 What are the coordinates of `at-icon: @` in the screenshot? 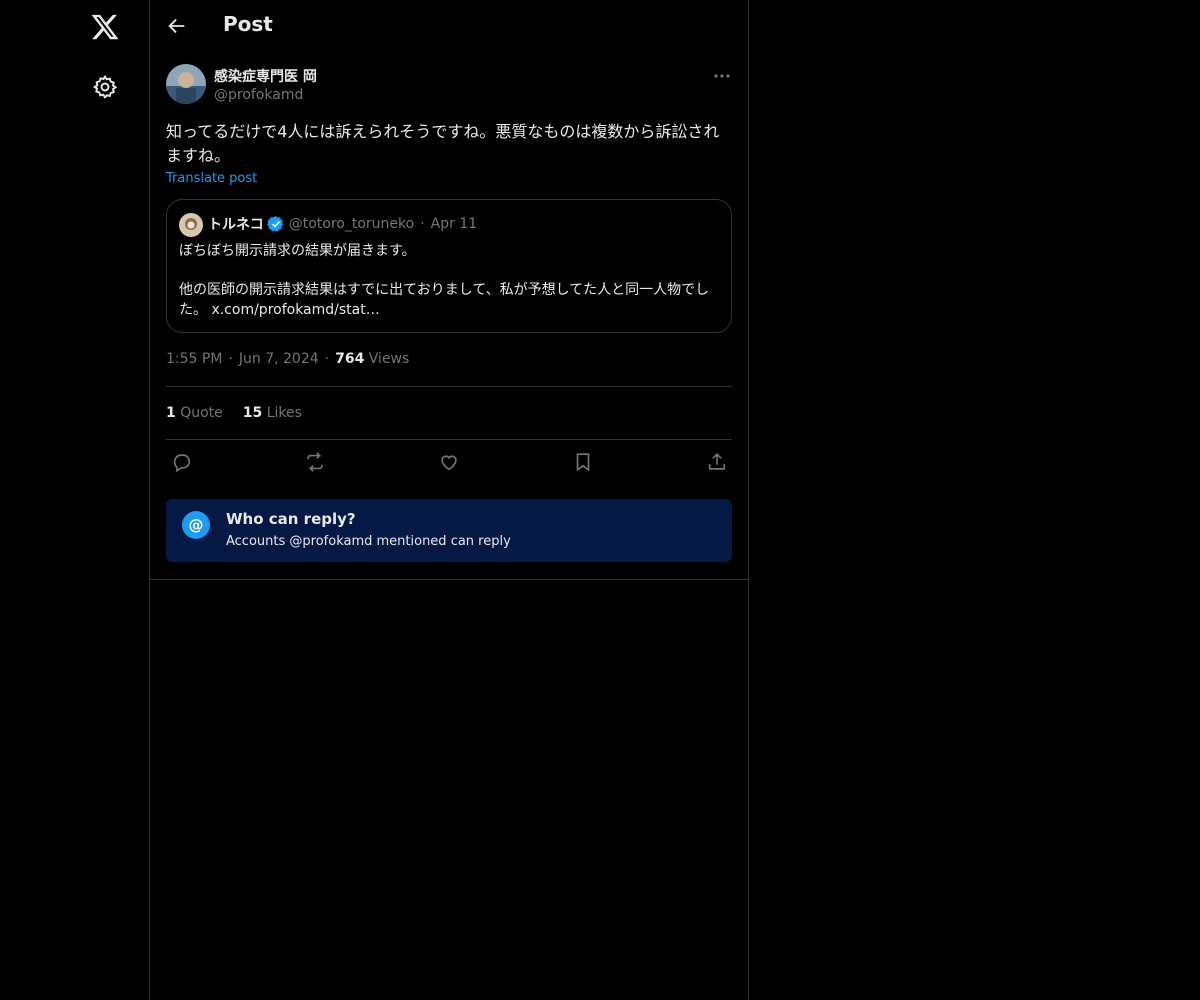 It's located at (196, 525).